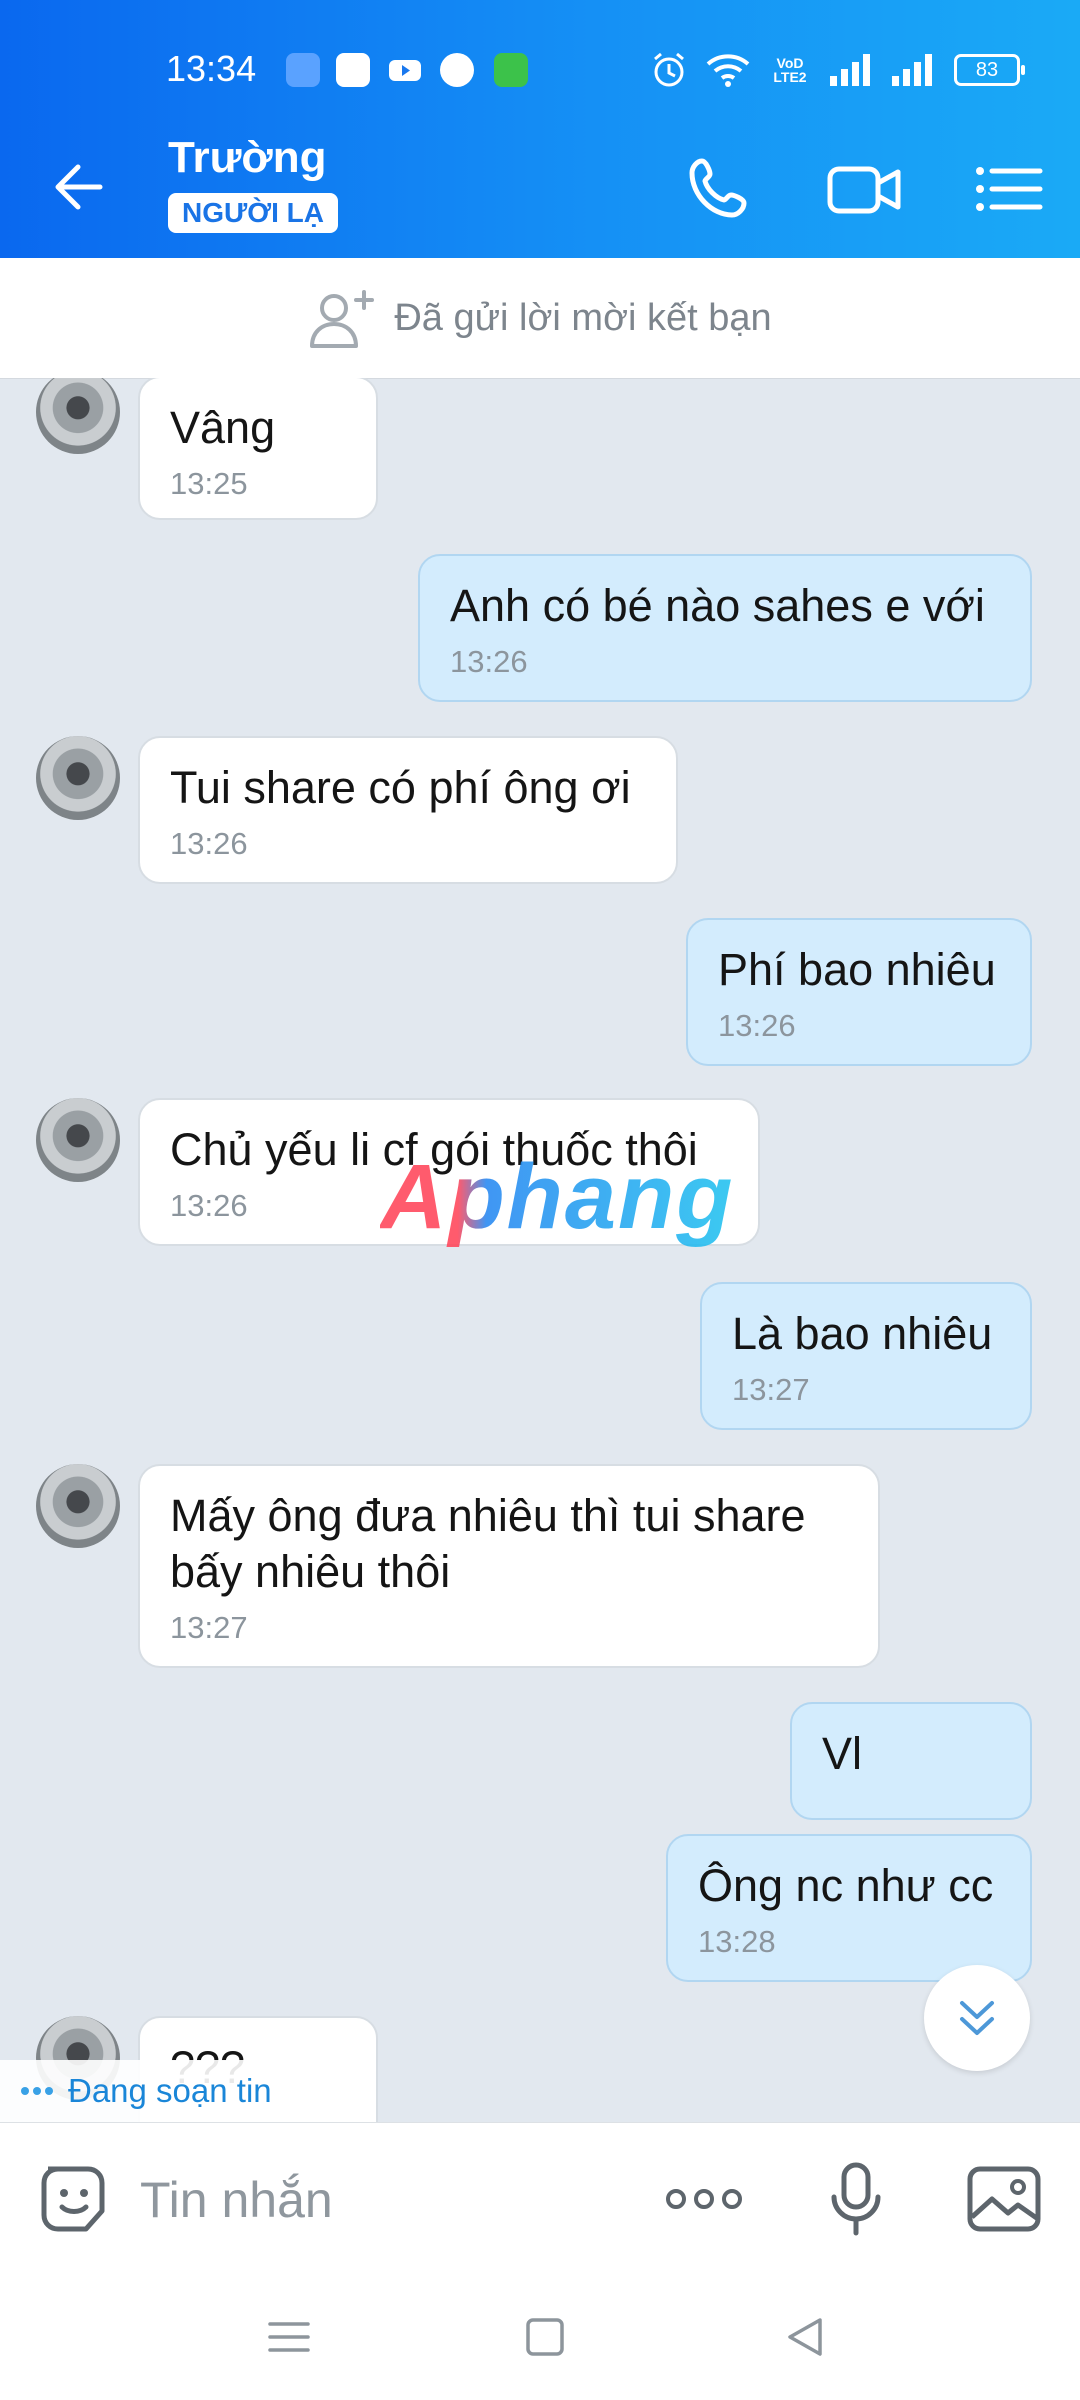  What do you see at coordinates (842, 1753) in the screenshot?
I see `message-text: Vl` at bounding box center [842, 1753].